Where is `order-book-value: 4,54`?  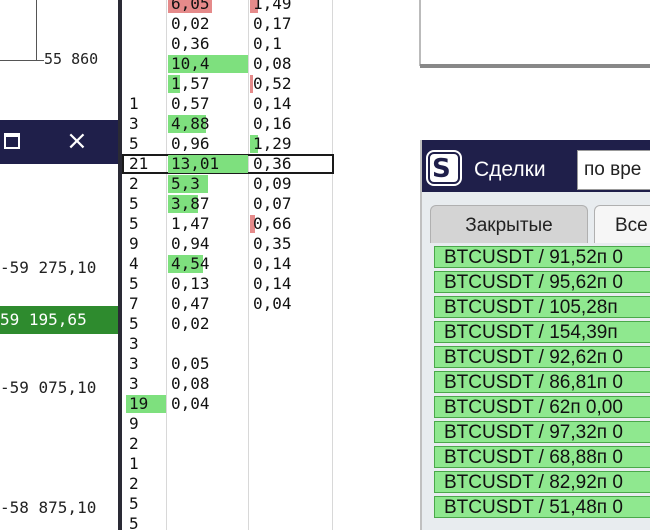 order-book-value: 4,54 is located at coordinates (190, 263).